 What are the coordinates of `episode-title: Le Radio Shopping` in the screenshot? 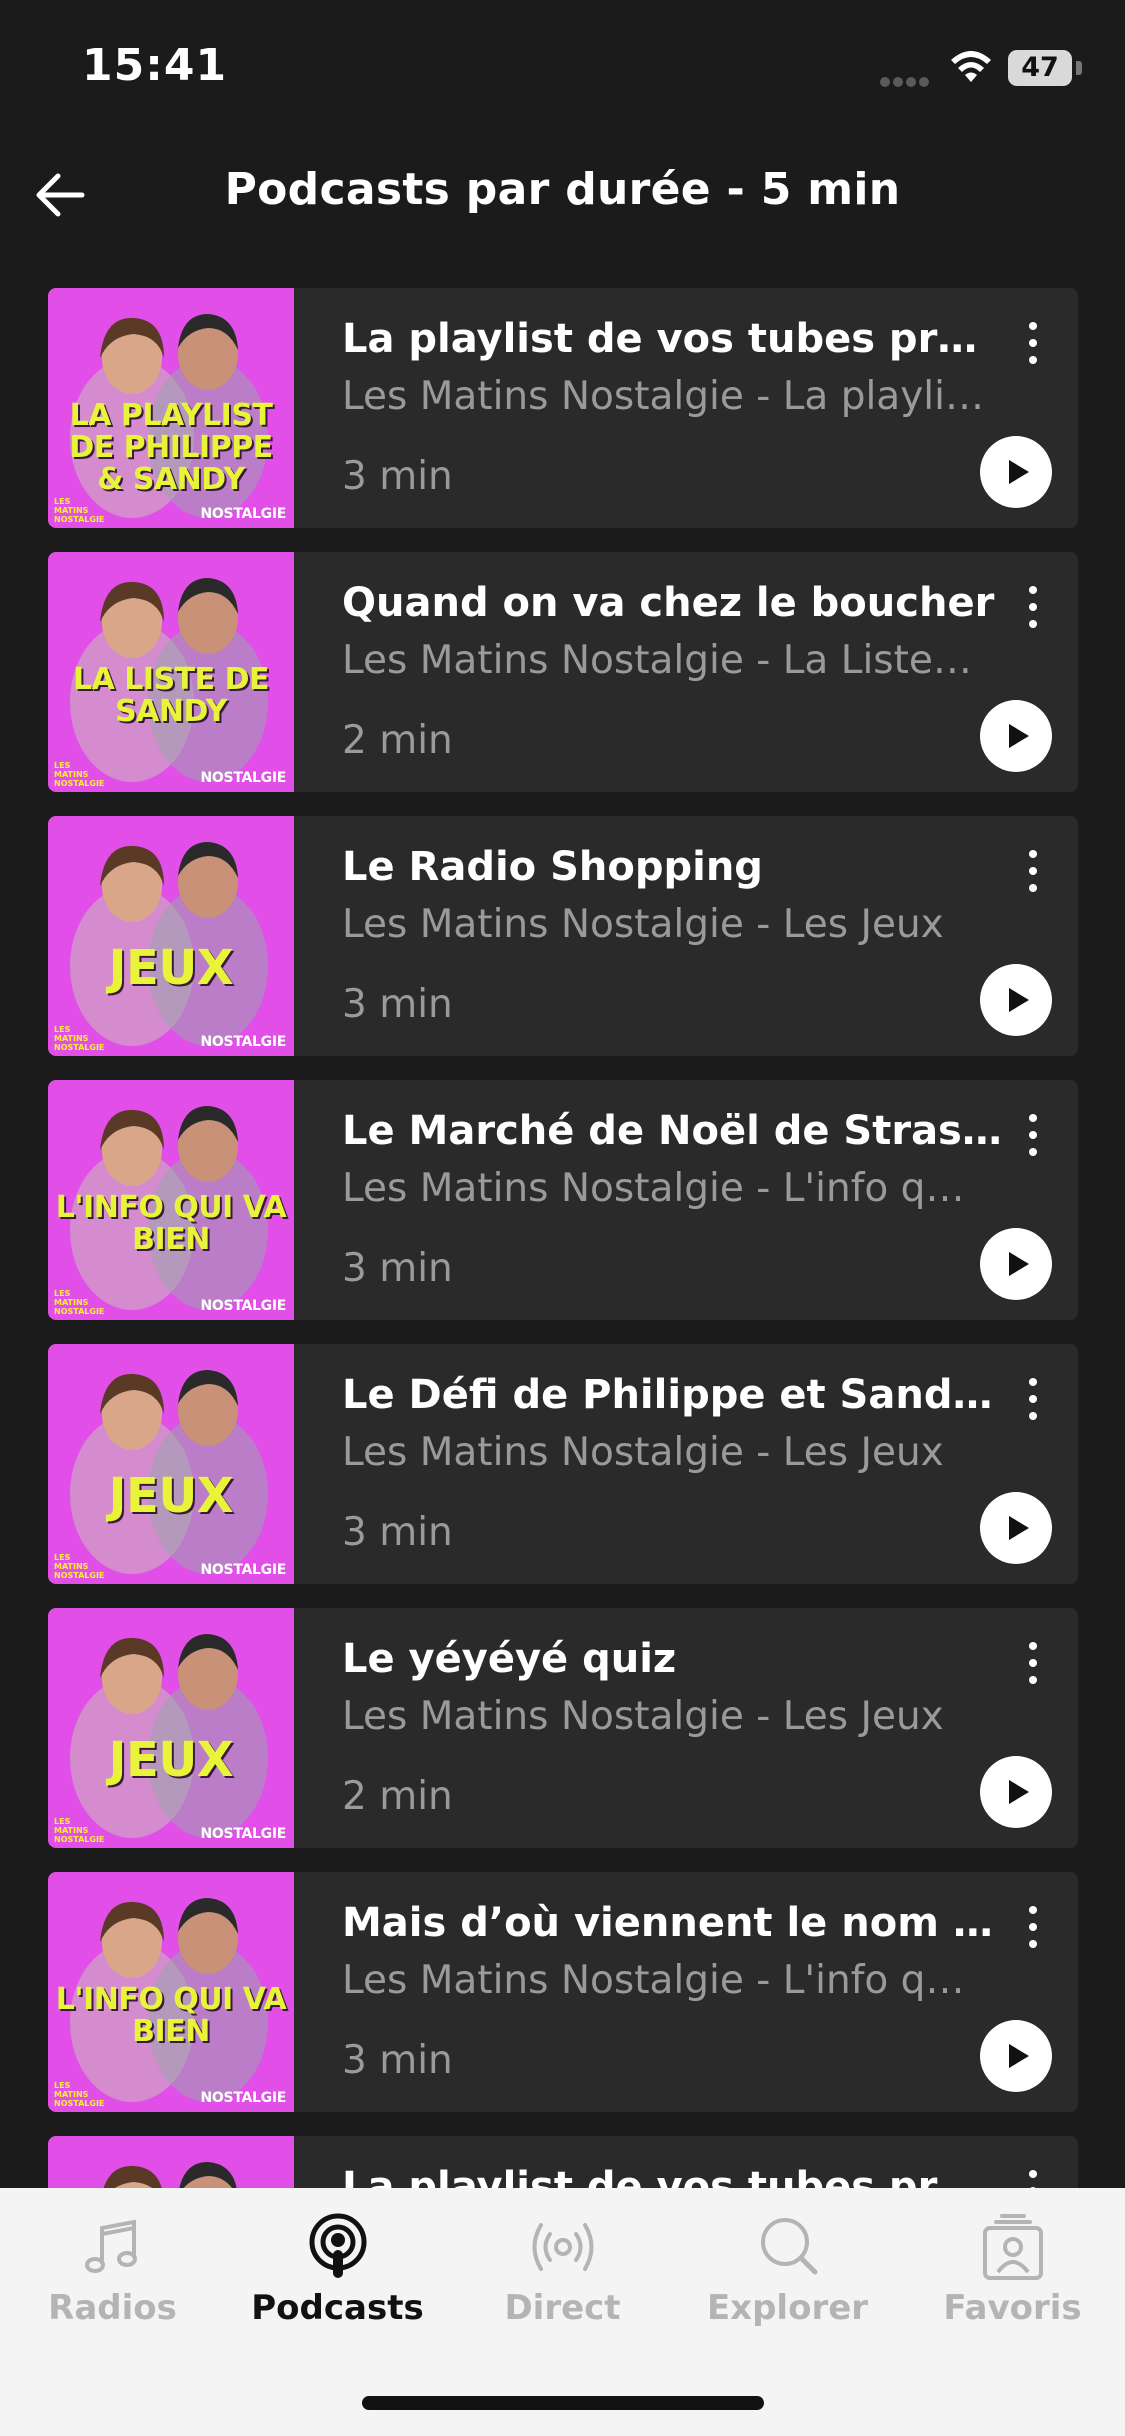 It's located at (552, 867).